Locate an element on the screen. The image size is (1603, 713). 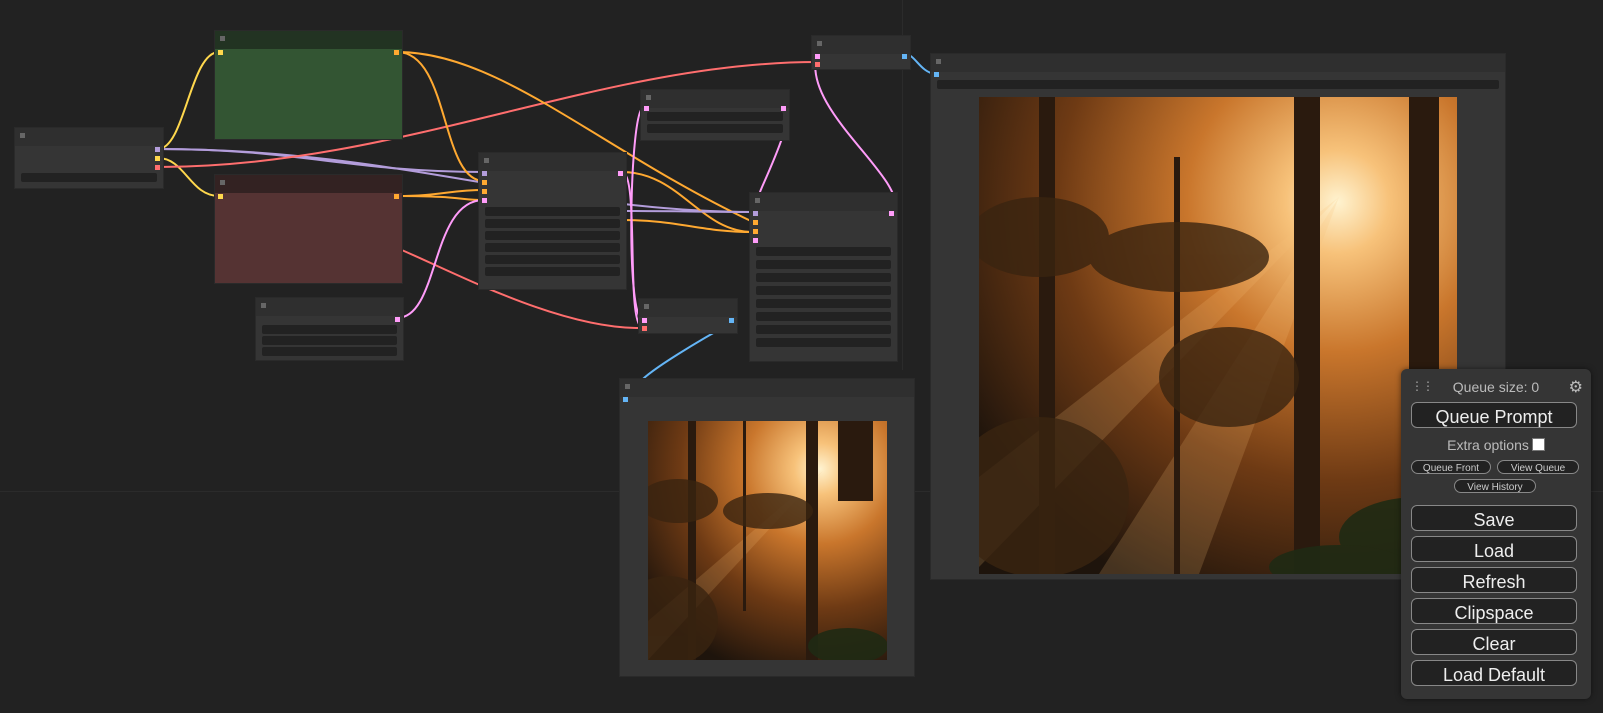
load-button: Load is located at coordinates (1494, 549).